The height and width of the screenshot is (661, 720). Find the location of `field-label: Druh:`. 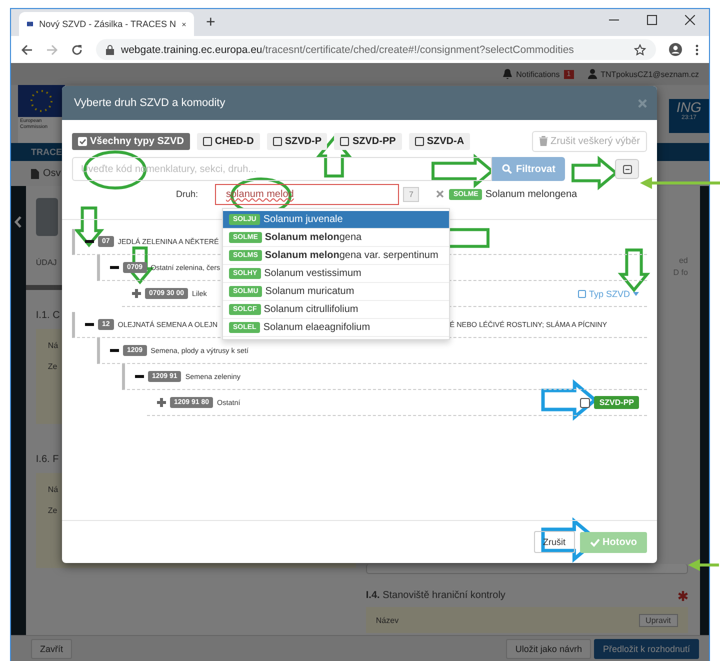

field-label: Druh: is located at coordinates (186, 194).